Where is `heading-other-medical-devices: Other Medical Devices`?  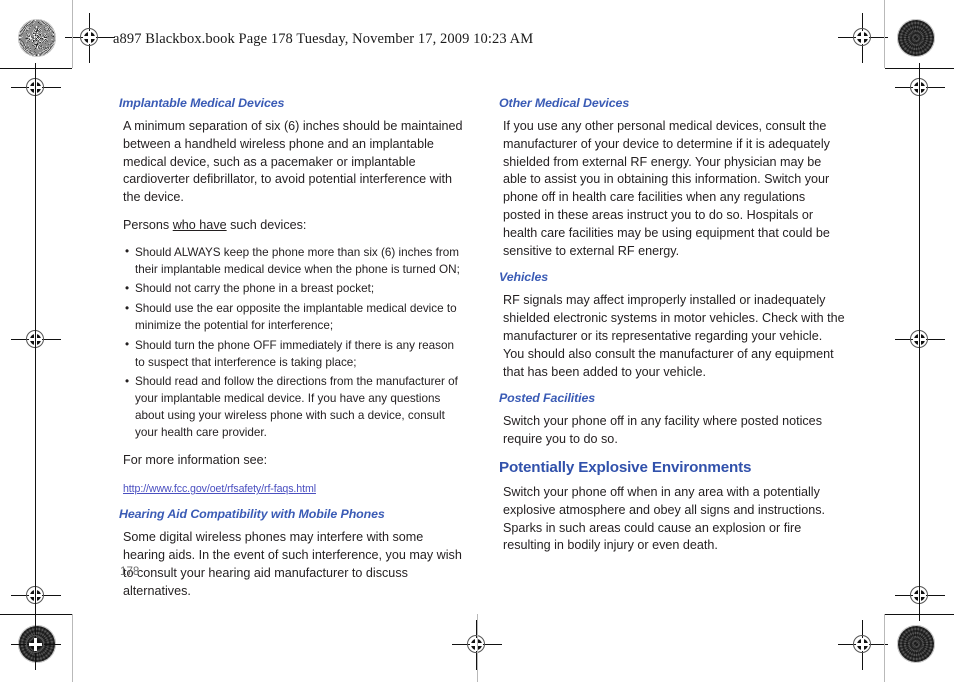 heading-other-medical-devices: Other Medical Devices is located at coordinates (564, 103).